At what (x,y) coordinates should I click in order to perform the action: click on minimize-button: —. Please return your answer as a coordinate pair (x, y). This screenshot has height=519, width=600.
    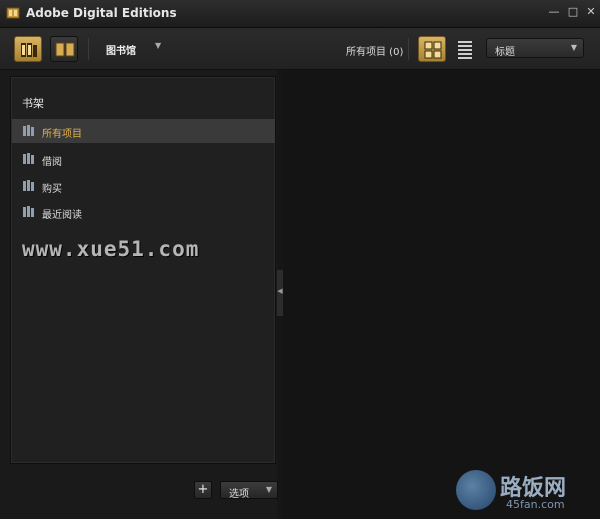
    Looking at the image, I should click on (554, 12).